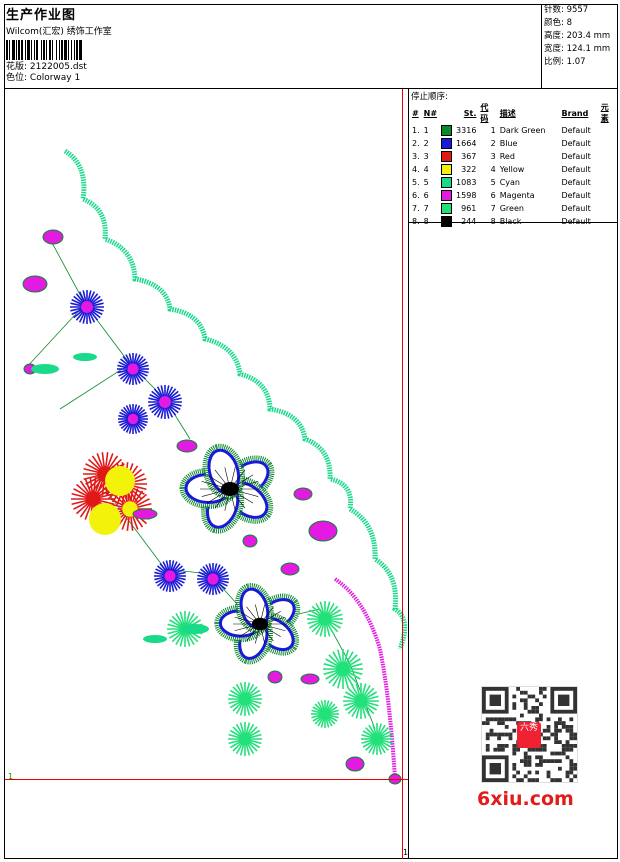 This screenshot has height=862, width=620. What do you see at coordinates (566, 10) in the screenshot?
I see `stat-stitches: 针数: 9557` at bounding box center [566, 10].